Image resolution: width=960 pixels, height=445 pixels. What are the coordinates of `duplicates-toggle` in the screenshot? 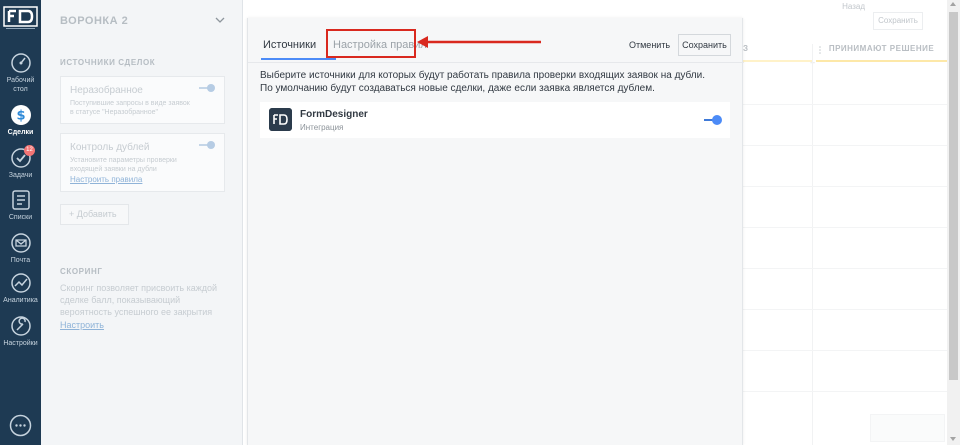 It's located at (207, 145).